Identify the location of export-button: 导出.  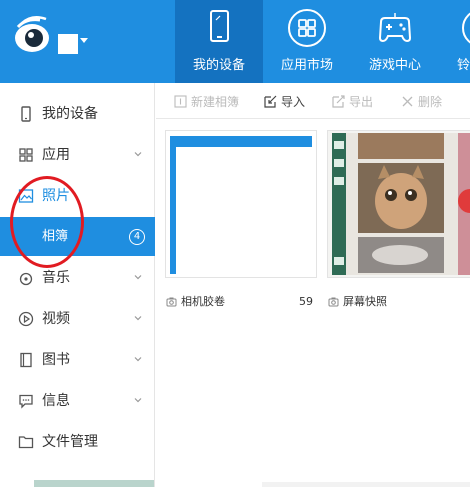
(352, 102).